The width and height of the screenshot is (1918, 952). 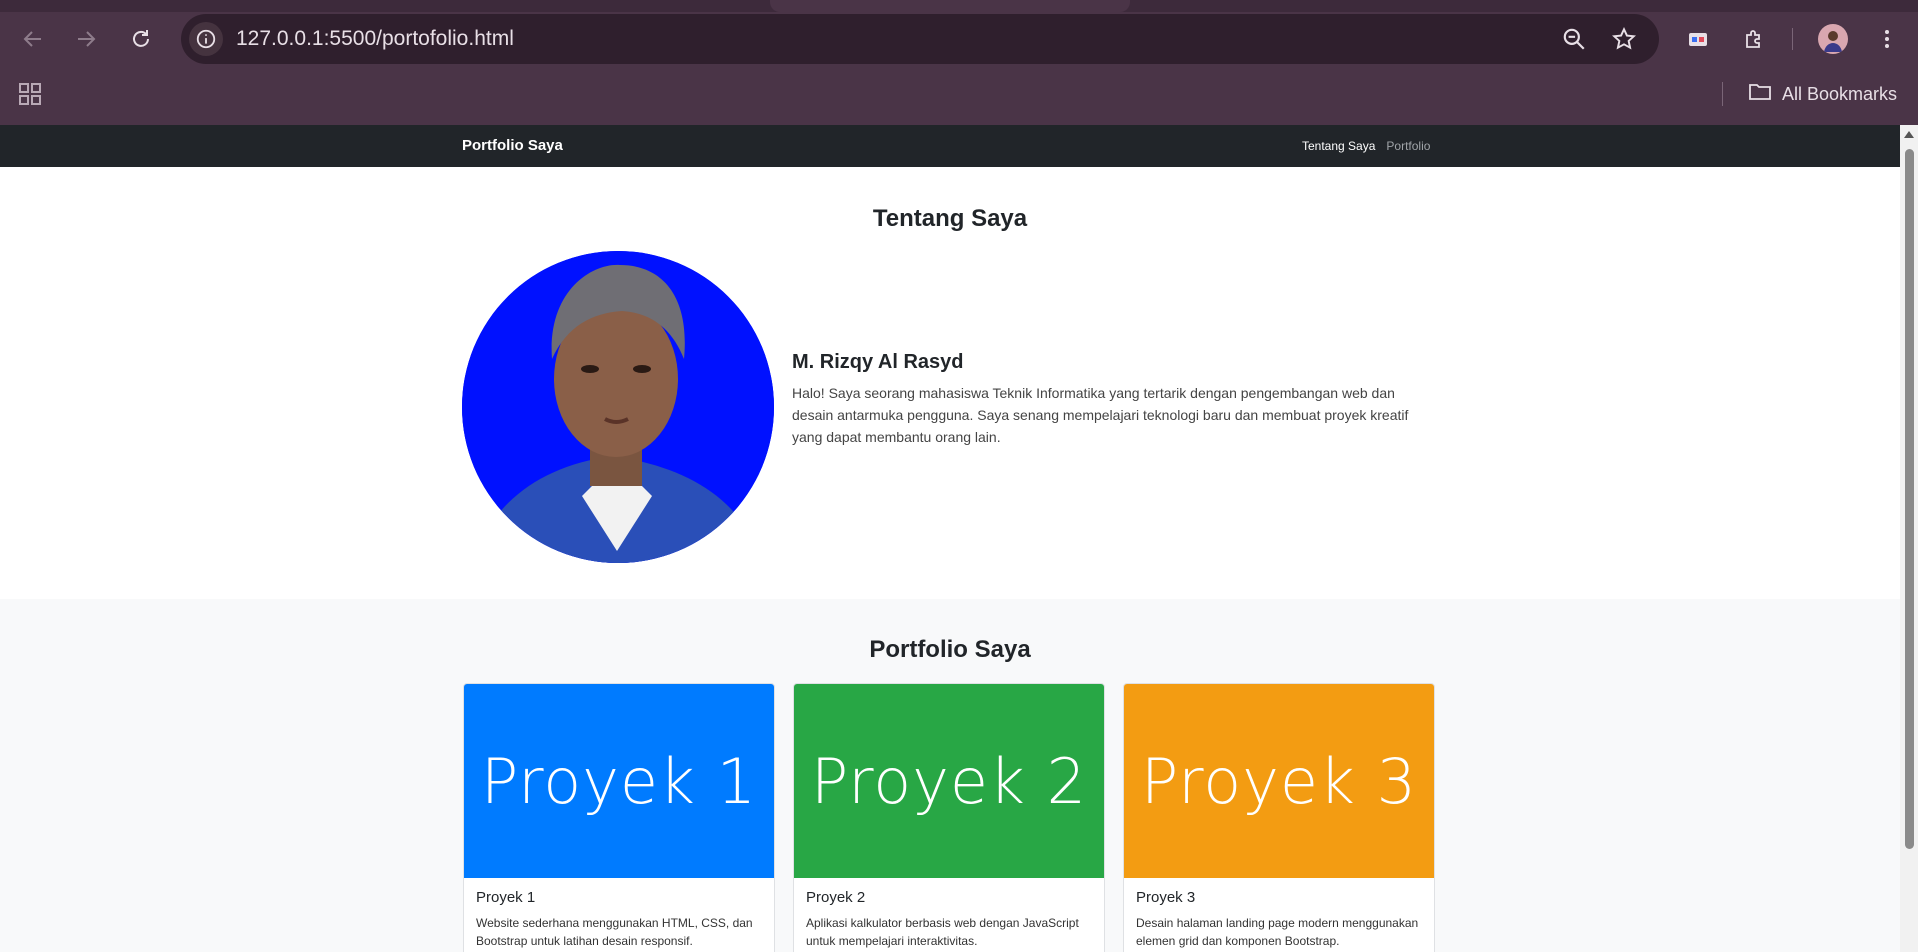 I want to click on portfolio-title: Portfolio Saya, so click(x=950, y=649).